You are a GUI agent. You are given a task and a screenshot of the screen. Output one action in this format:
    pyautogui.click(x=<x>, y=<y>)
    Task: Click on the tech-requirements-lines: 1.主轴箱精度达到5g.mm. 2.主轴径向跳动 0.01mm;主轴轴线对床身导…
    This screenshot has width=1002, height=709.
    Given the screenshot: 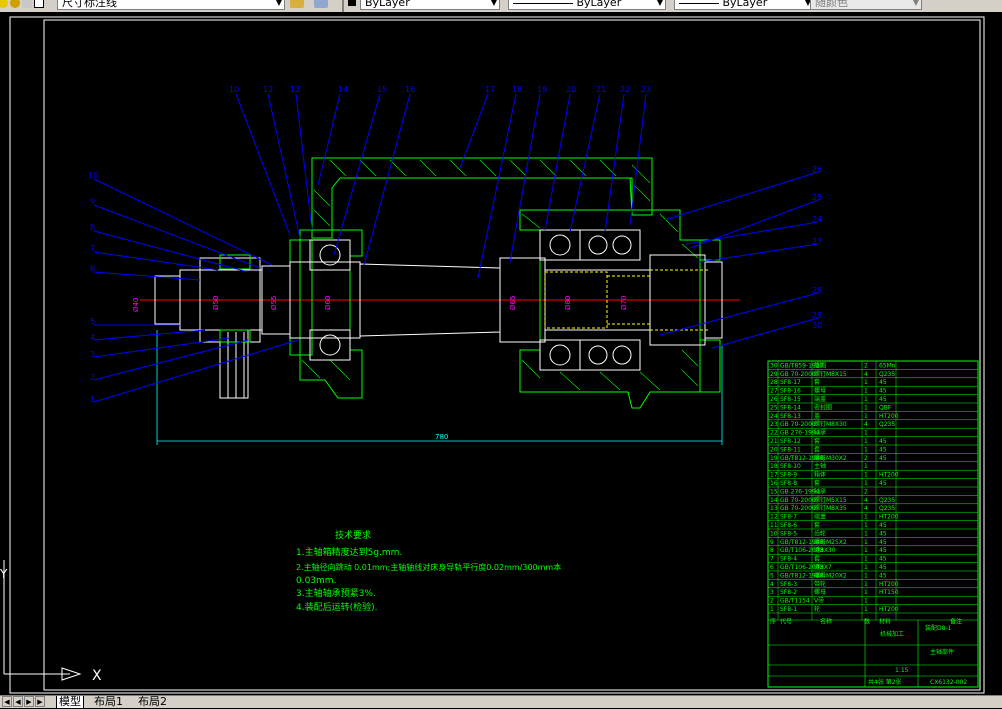 What is the action you would take?
    pyautogui.click(x=428, y=579)
    